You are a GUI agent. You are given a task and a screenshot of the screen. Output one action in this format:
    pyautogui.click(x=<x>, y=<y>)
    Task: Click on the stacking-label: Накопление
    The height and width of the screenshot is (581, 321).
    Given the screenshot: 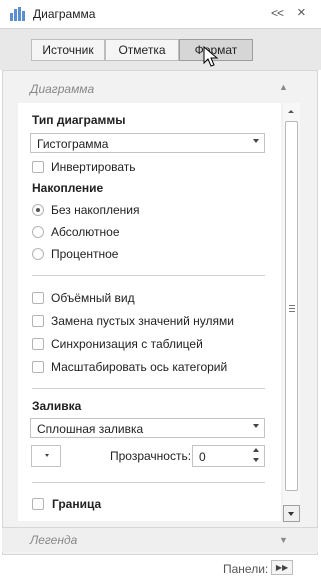 What is the action you would take?
    pyautogui.click(x=68, y=188)
    